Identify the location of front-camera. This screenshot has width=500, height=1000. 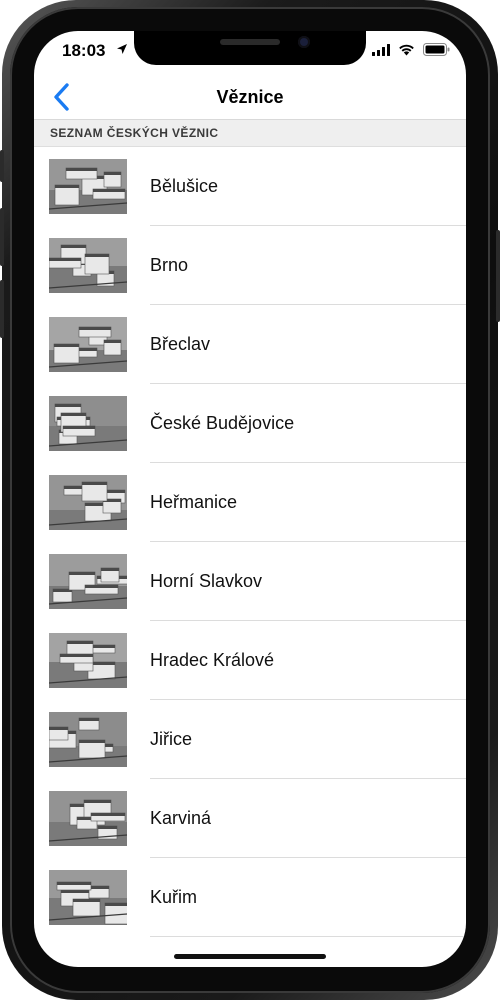
(304, 42).